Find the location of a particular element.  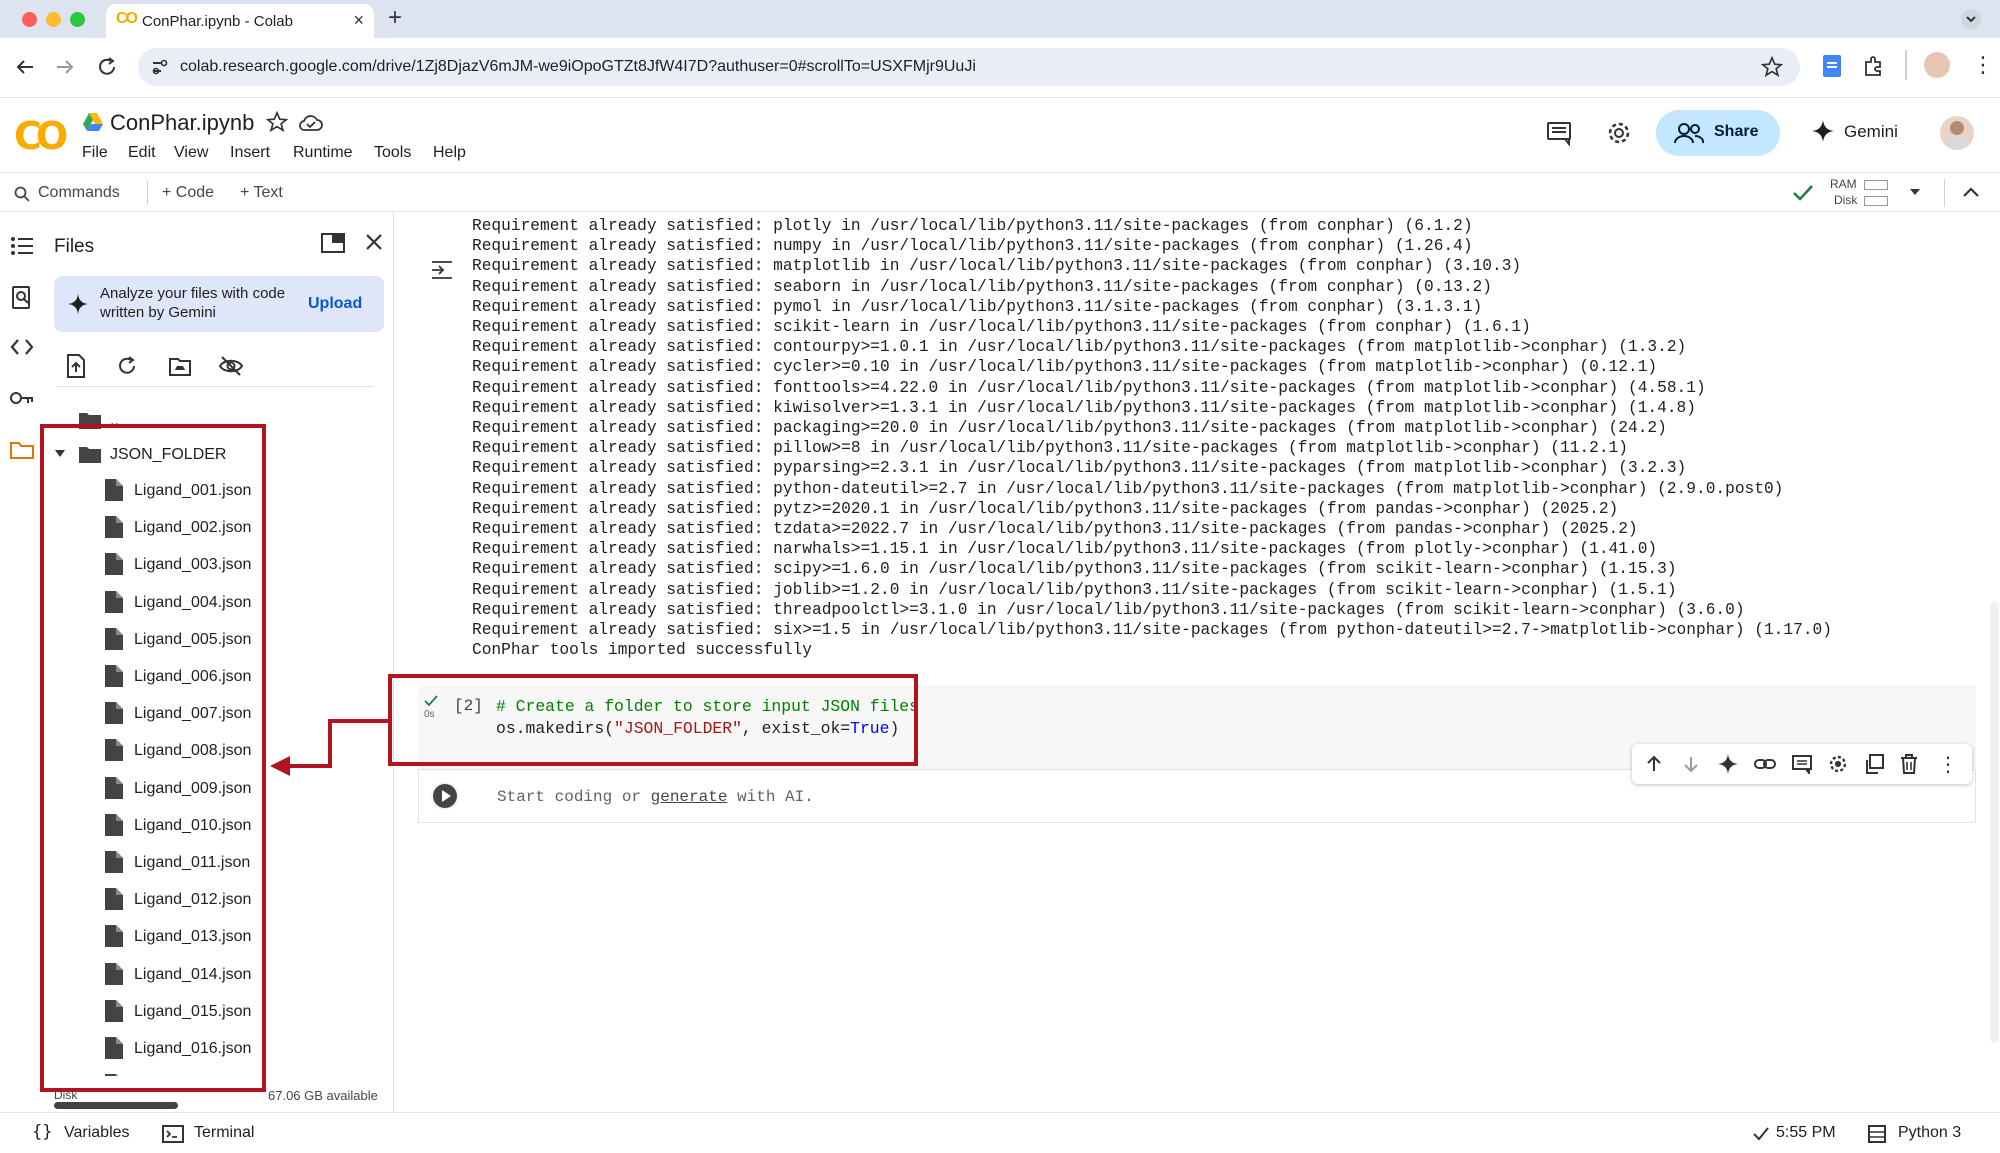

commands-button: Commands is located at coordinates (79, 193).